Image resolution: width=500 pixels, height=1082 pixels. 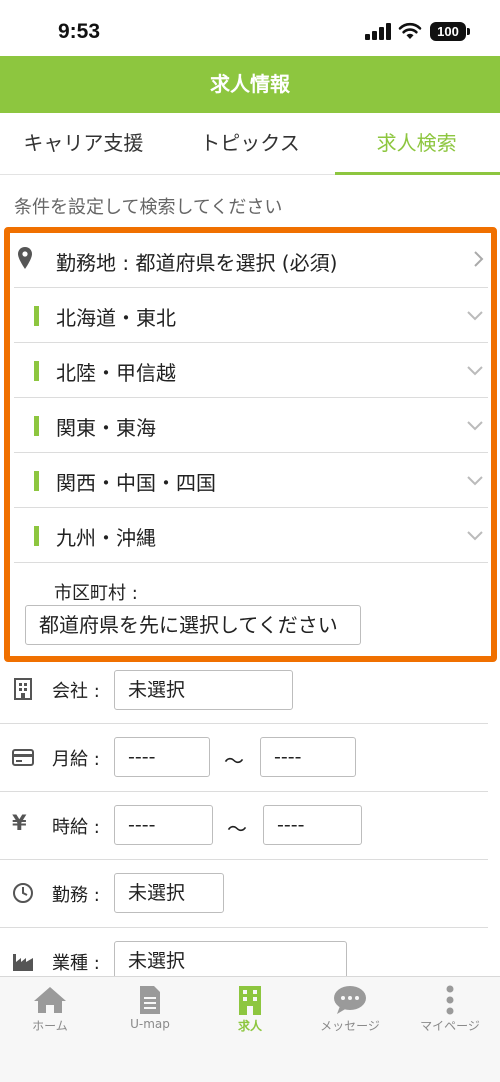 What do you see at coordinates (251, 425) in the screenshot?
I see `region-row-kanto-tokai: 関東・東海` at bounding box center [251, 425].